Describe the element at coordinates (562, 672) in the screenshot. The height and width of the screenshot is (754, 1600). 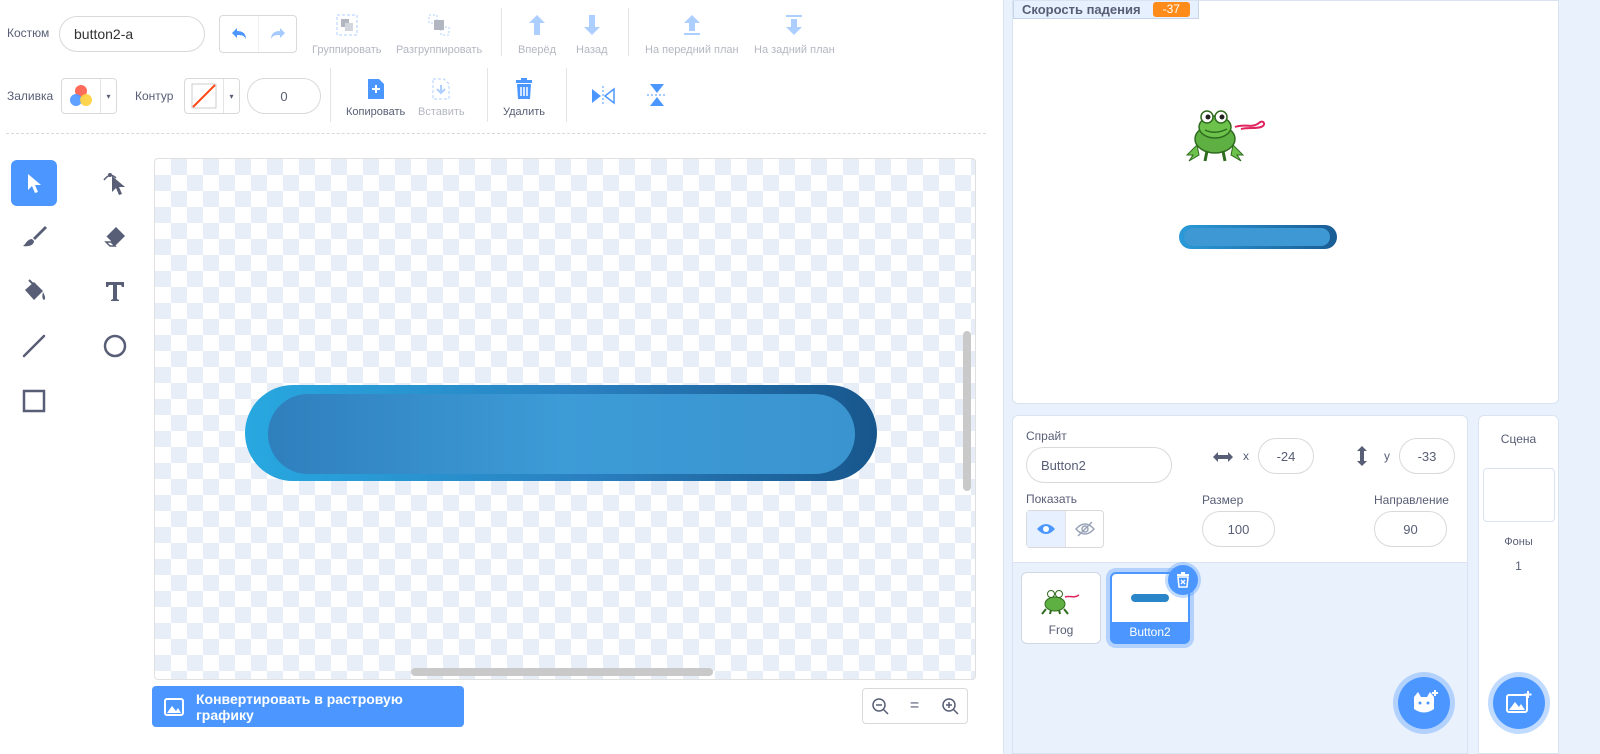
I see `horizontal-scrollbar` at that location.